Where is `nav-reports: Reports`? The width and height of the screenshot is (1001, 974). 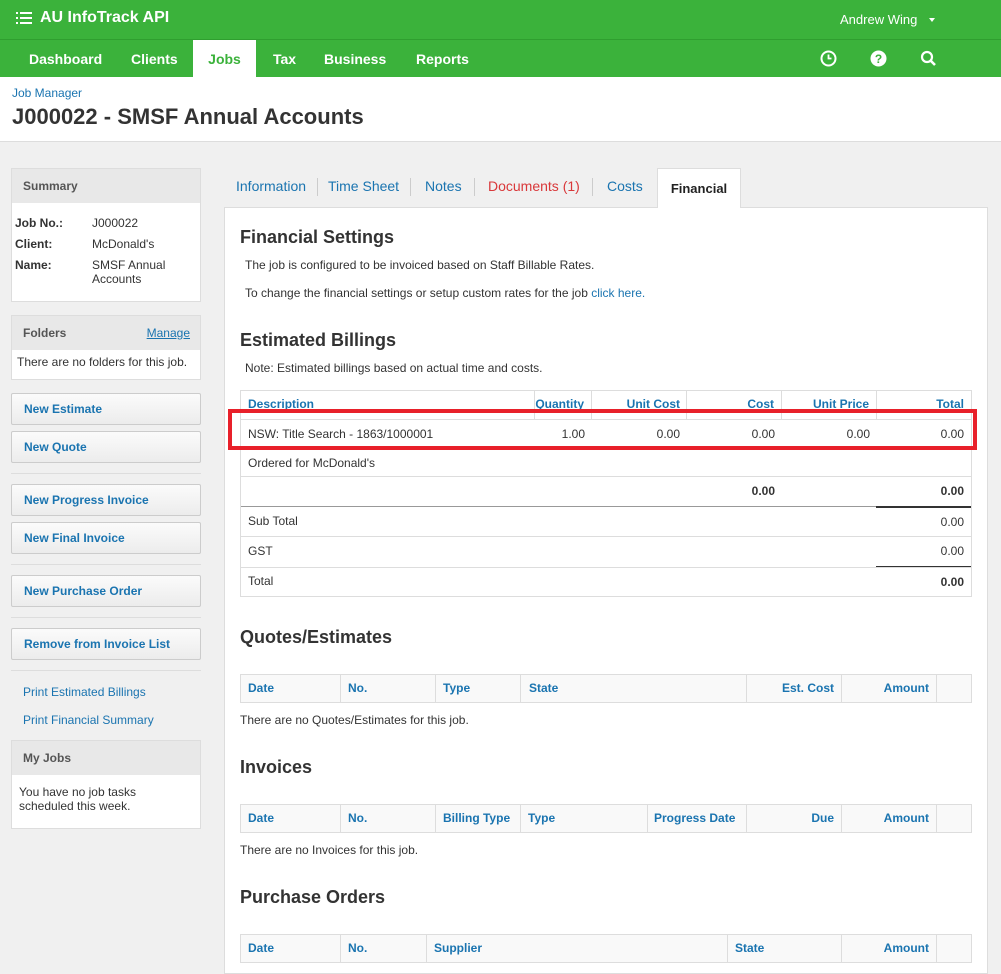 nav-reports: Reports is located at coordinates (442, 59).